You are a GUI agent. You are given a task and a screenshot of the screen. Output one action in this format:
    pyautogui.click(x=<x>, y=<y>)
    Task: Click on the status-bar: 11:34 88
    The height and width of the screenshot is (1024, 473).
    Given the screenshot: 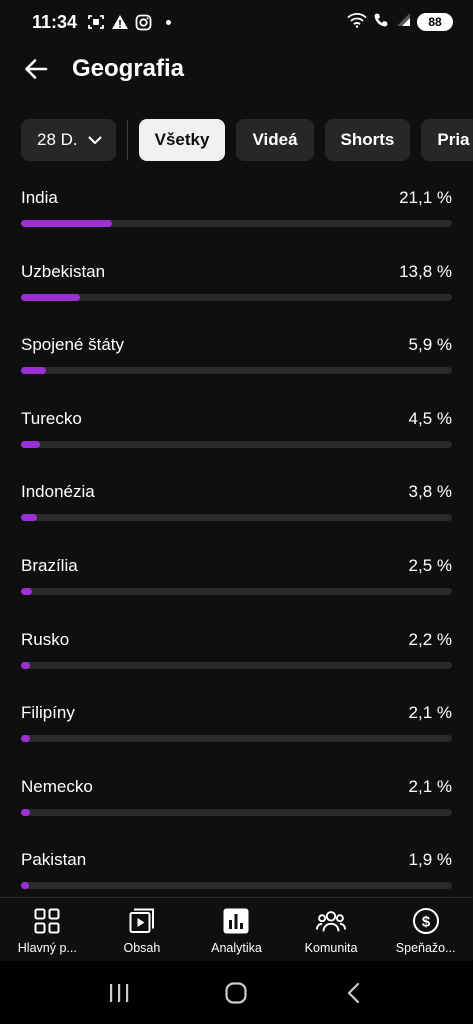 What is the action you would take?
    pyautogui.click(x=236, y=22)
    